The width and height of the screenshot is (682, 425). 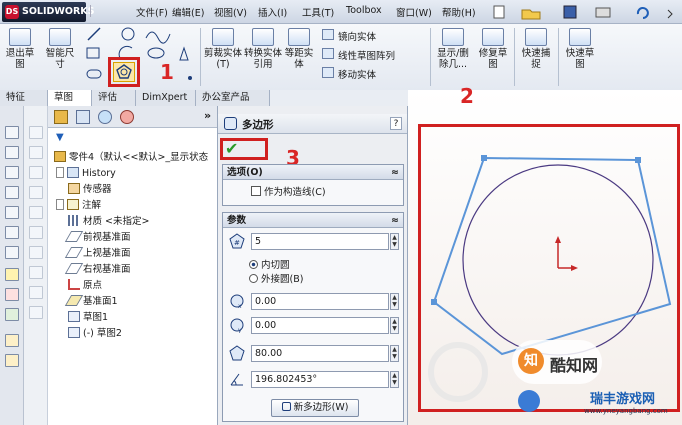 I want to click on center-x-spinner: ▲ ▼, so click(x=394, y=301).